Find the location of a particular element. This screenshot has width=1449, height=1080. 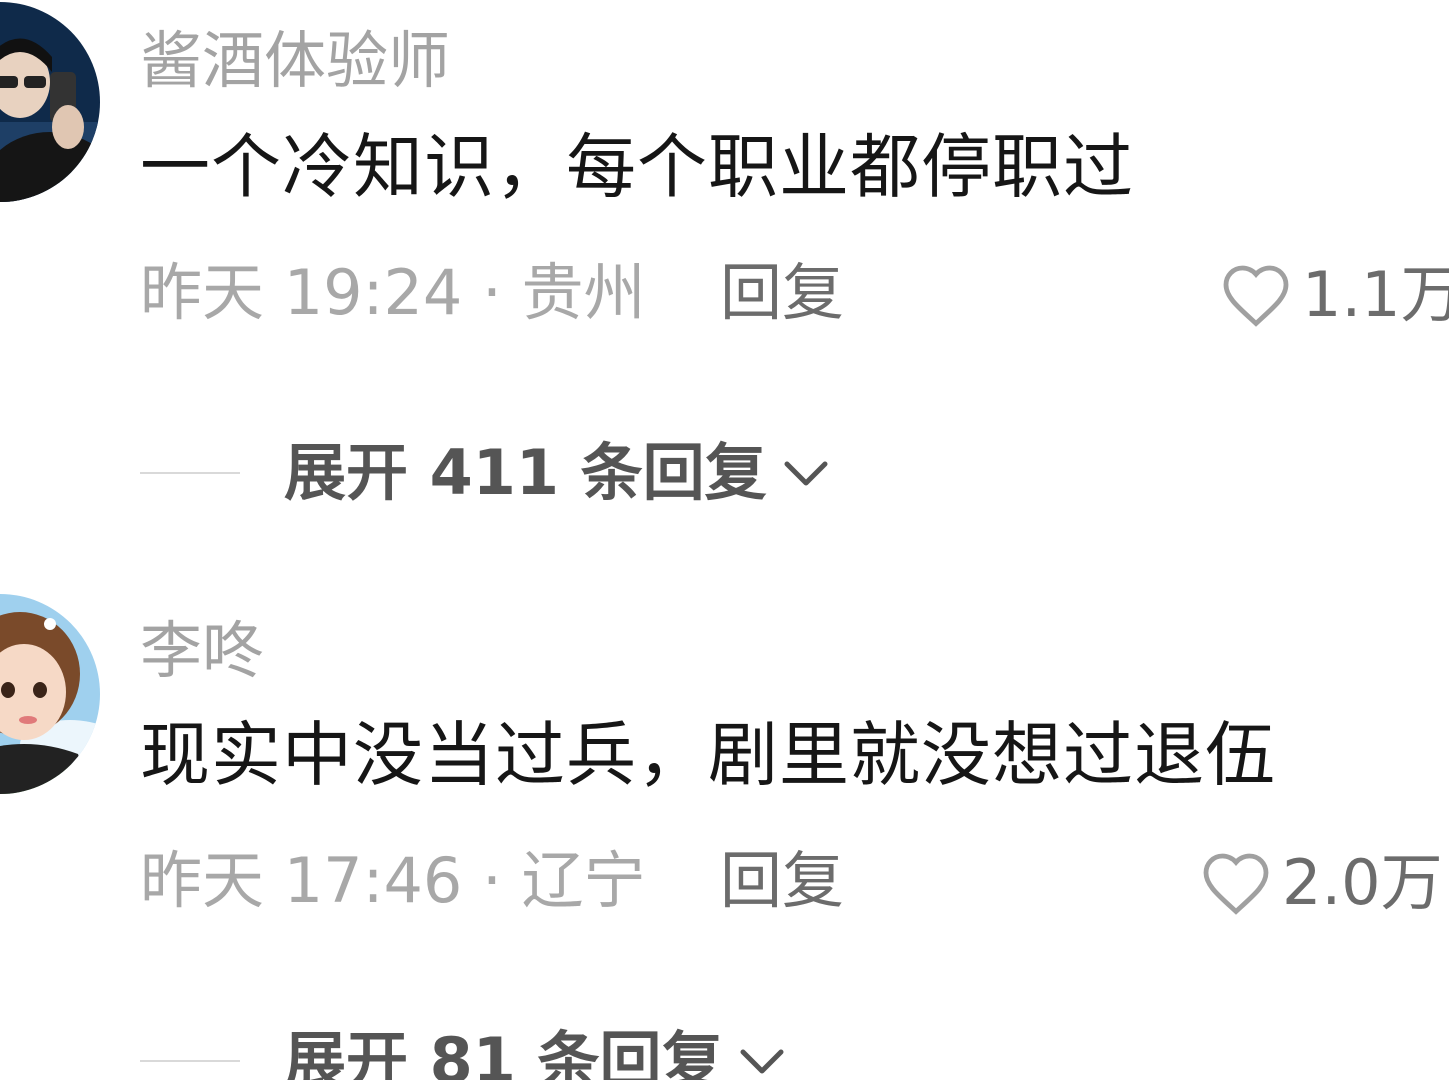

comment-text: 一个冷知识，每个职业都停职过 is located at coordinates (637, 167).